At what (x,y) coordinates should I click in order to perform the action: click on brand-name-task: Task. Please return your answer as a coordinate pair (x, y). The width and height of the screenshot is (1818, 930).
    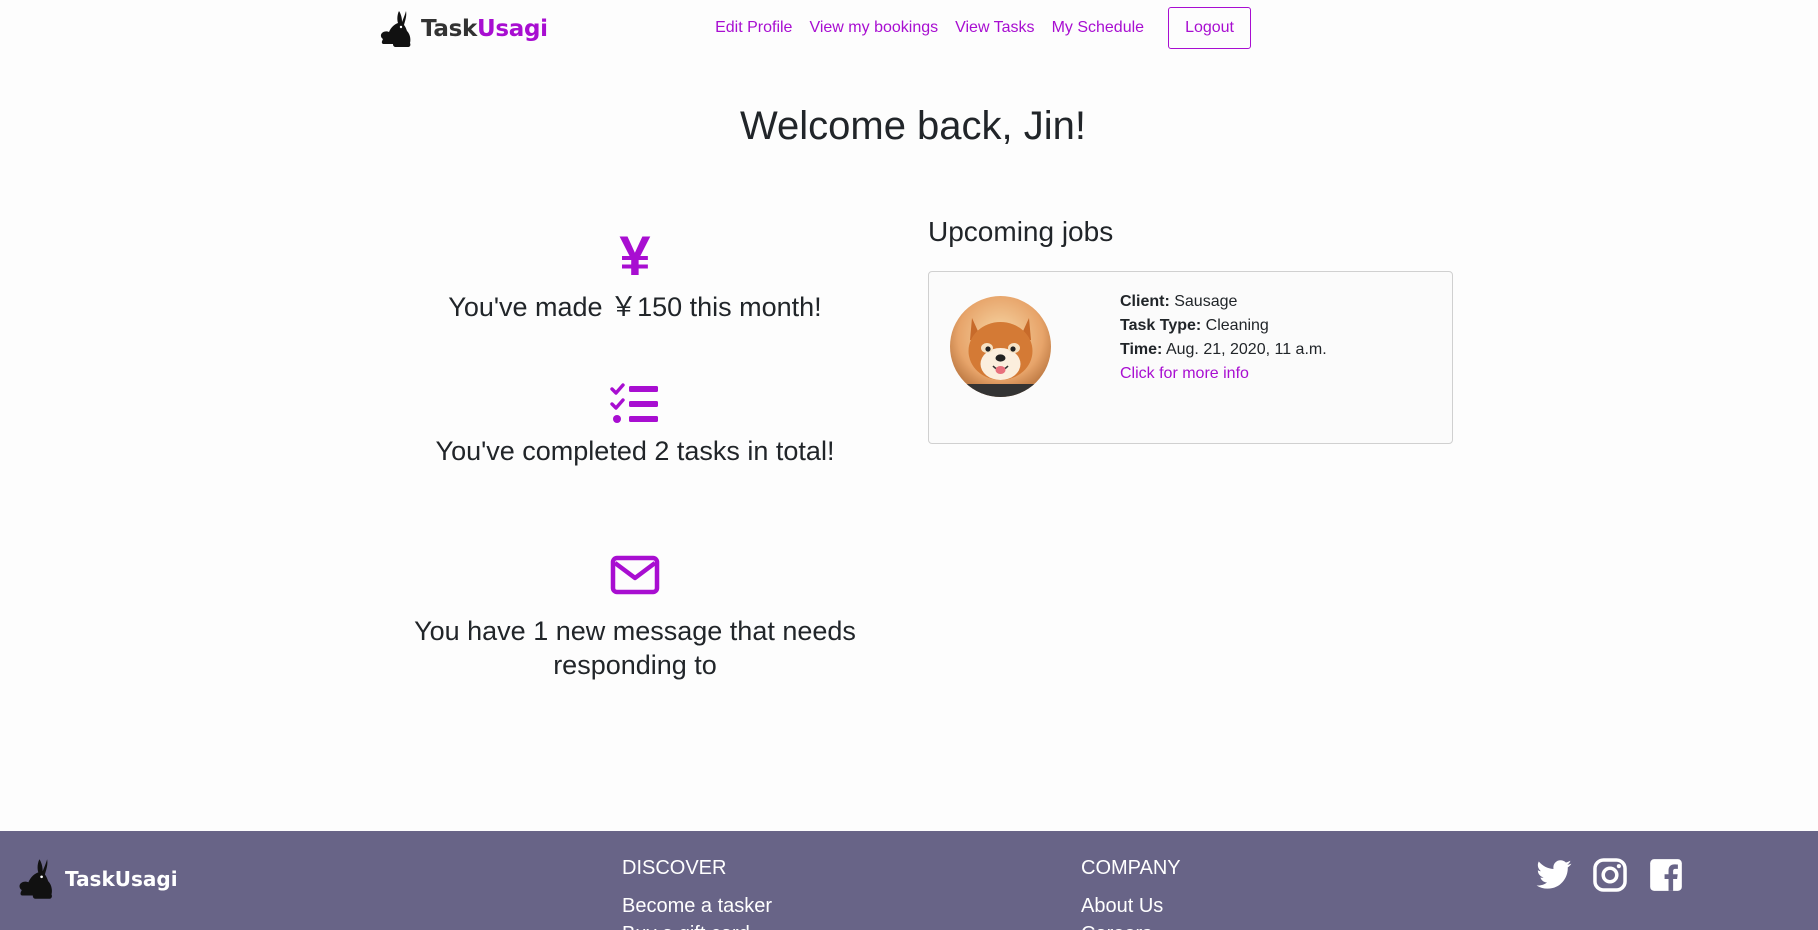
    Looking at the image, I should click on (449, 29).